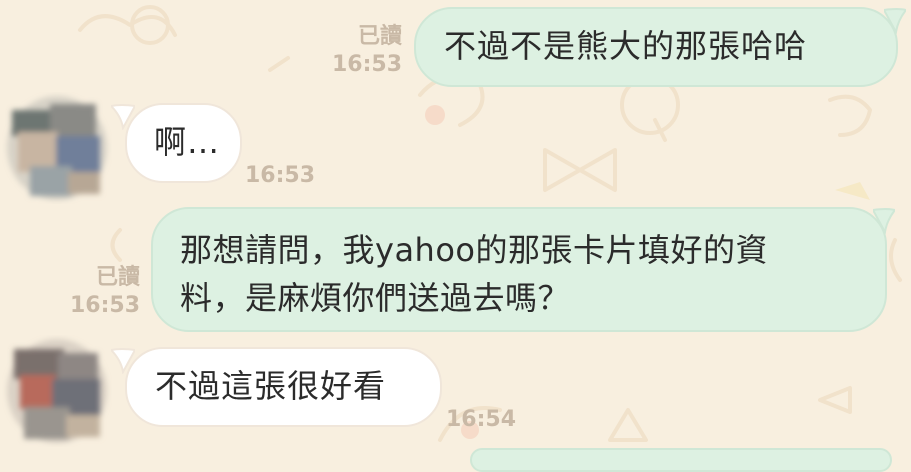  What do you see at coordinates (481, 419) in the screenshot?
I see `message-time: 16:54` at bounding box center [481, 419].